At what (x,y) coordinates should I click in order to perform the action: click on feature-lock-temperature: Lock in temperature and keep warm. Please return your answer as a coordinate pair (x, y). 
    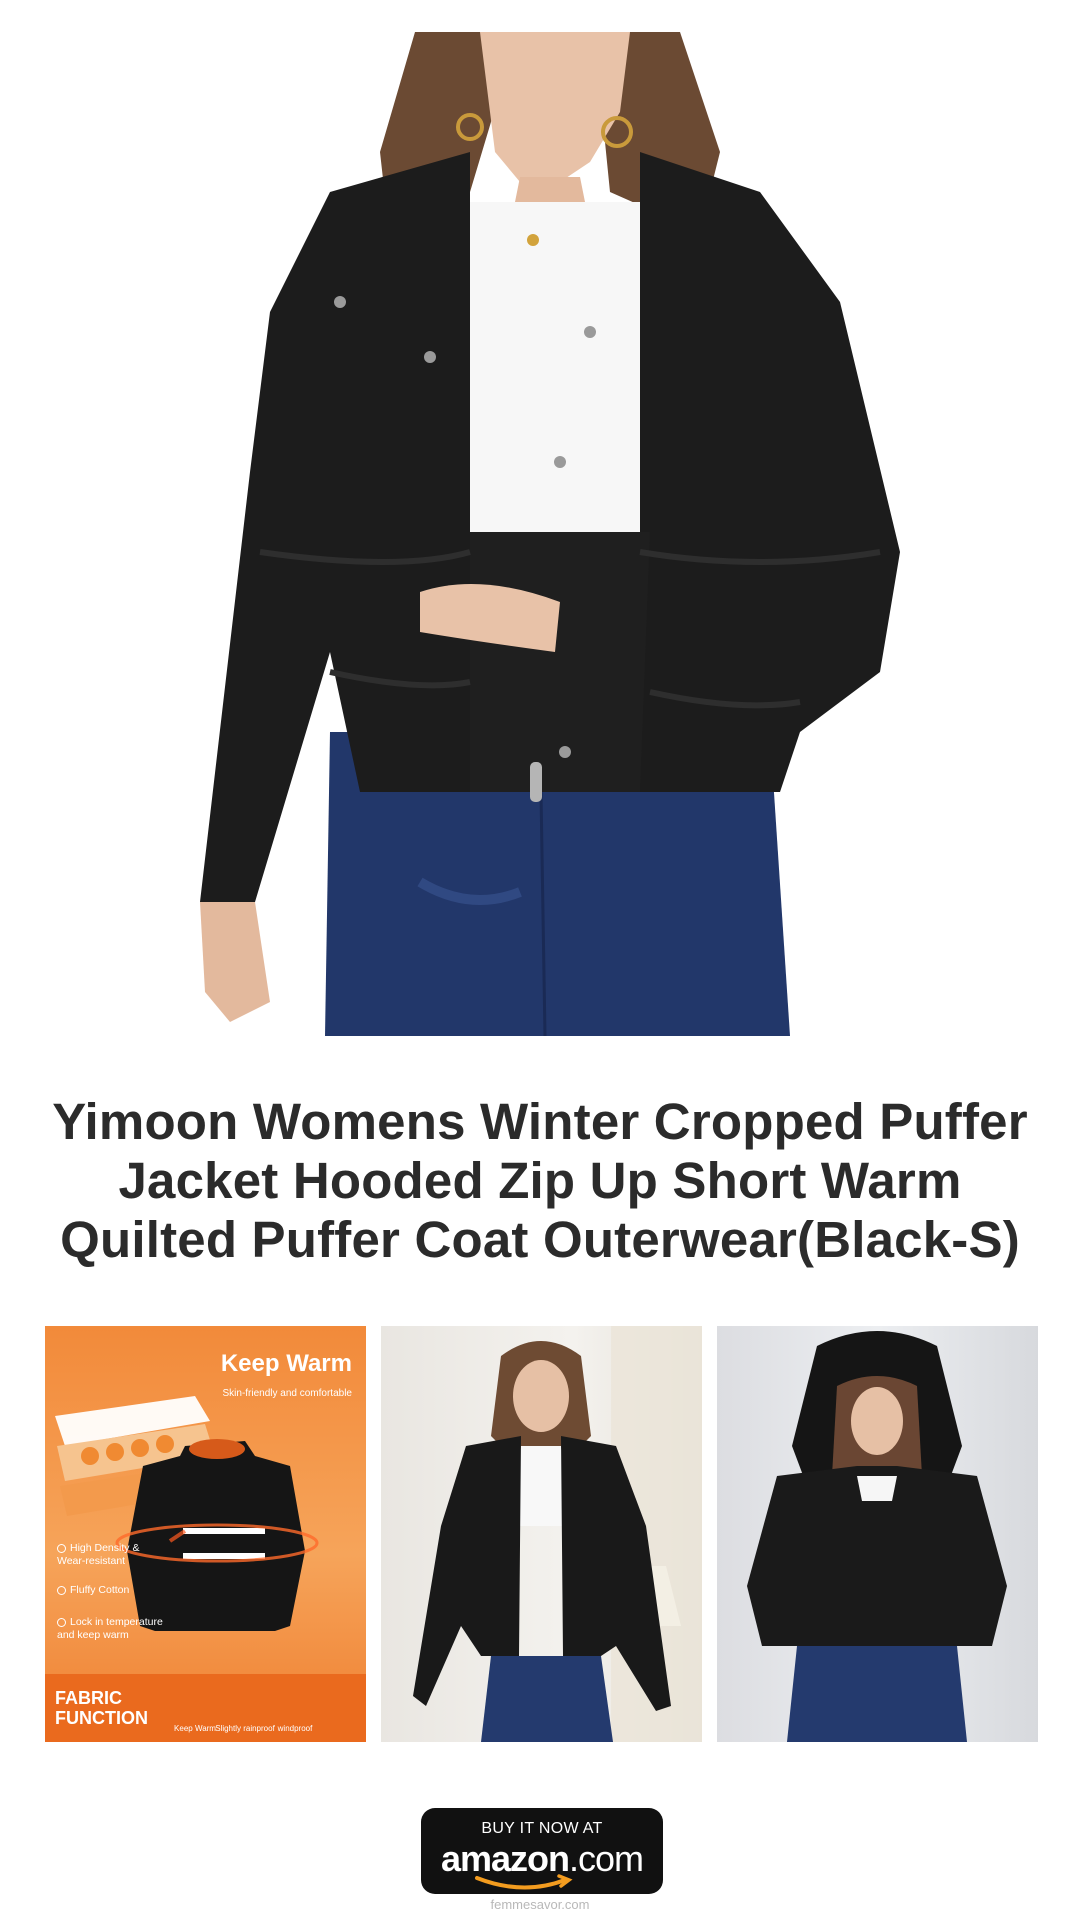
    Looking at the image, I should click on (112, 1629).